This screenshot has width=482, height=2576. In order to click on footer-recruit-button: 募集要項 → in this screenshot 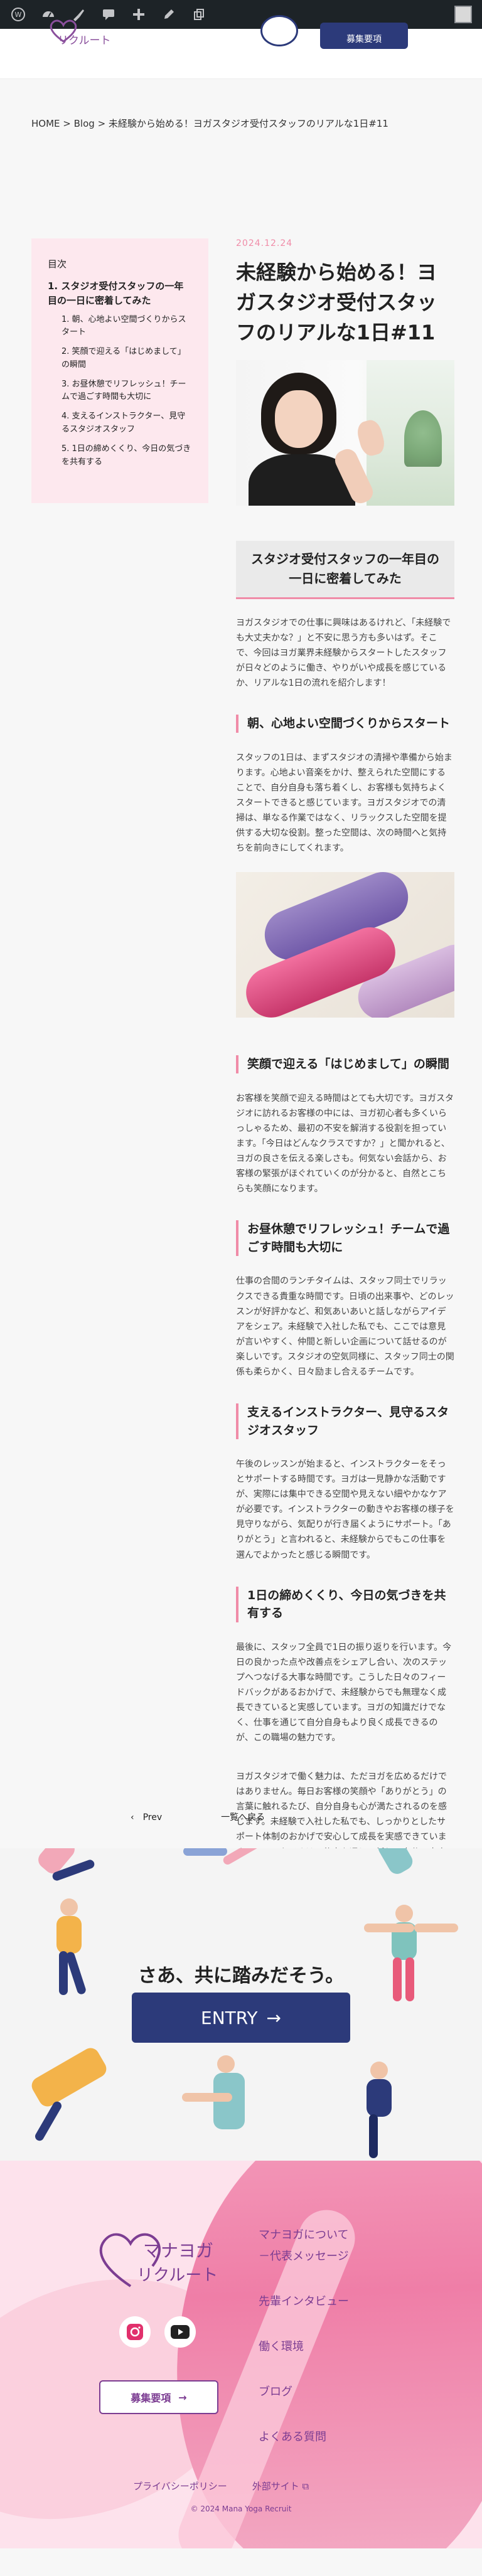, I will do `click(158, 2397)`.